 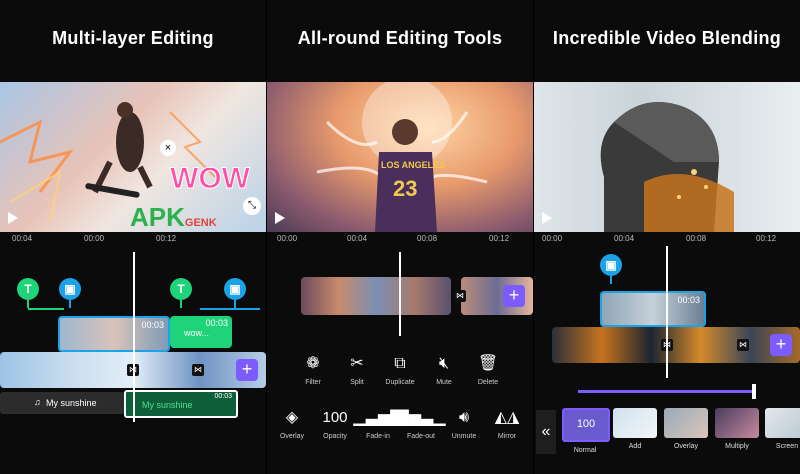 I want to click on panel-title: Multi-layer Editing, so click(x=133, y=38).